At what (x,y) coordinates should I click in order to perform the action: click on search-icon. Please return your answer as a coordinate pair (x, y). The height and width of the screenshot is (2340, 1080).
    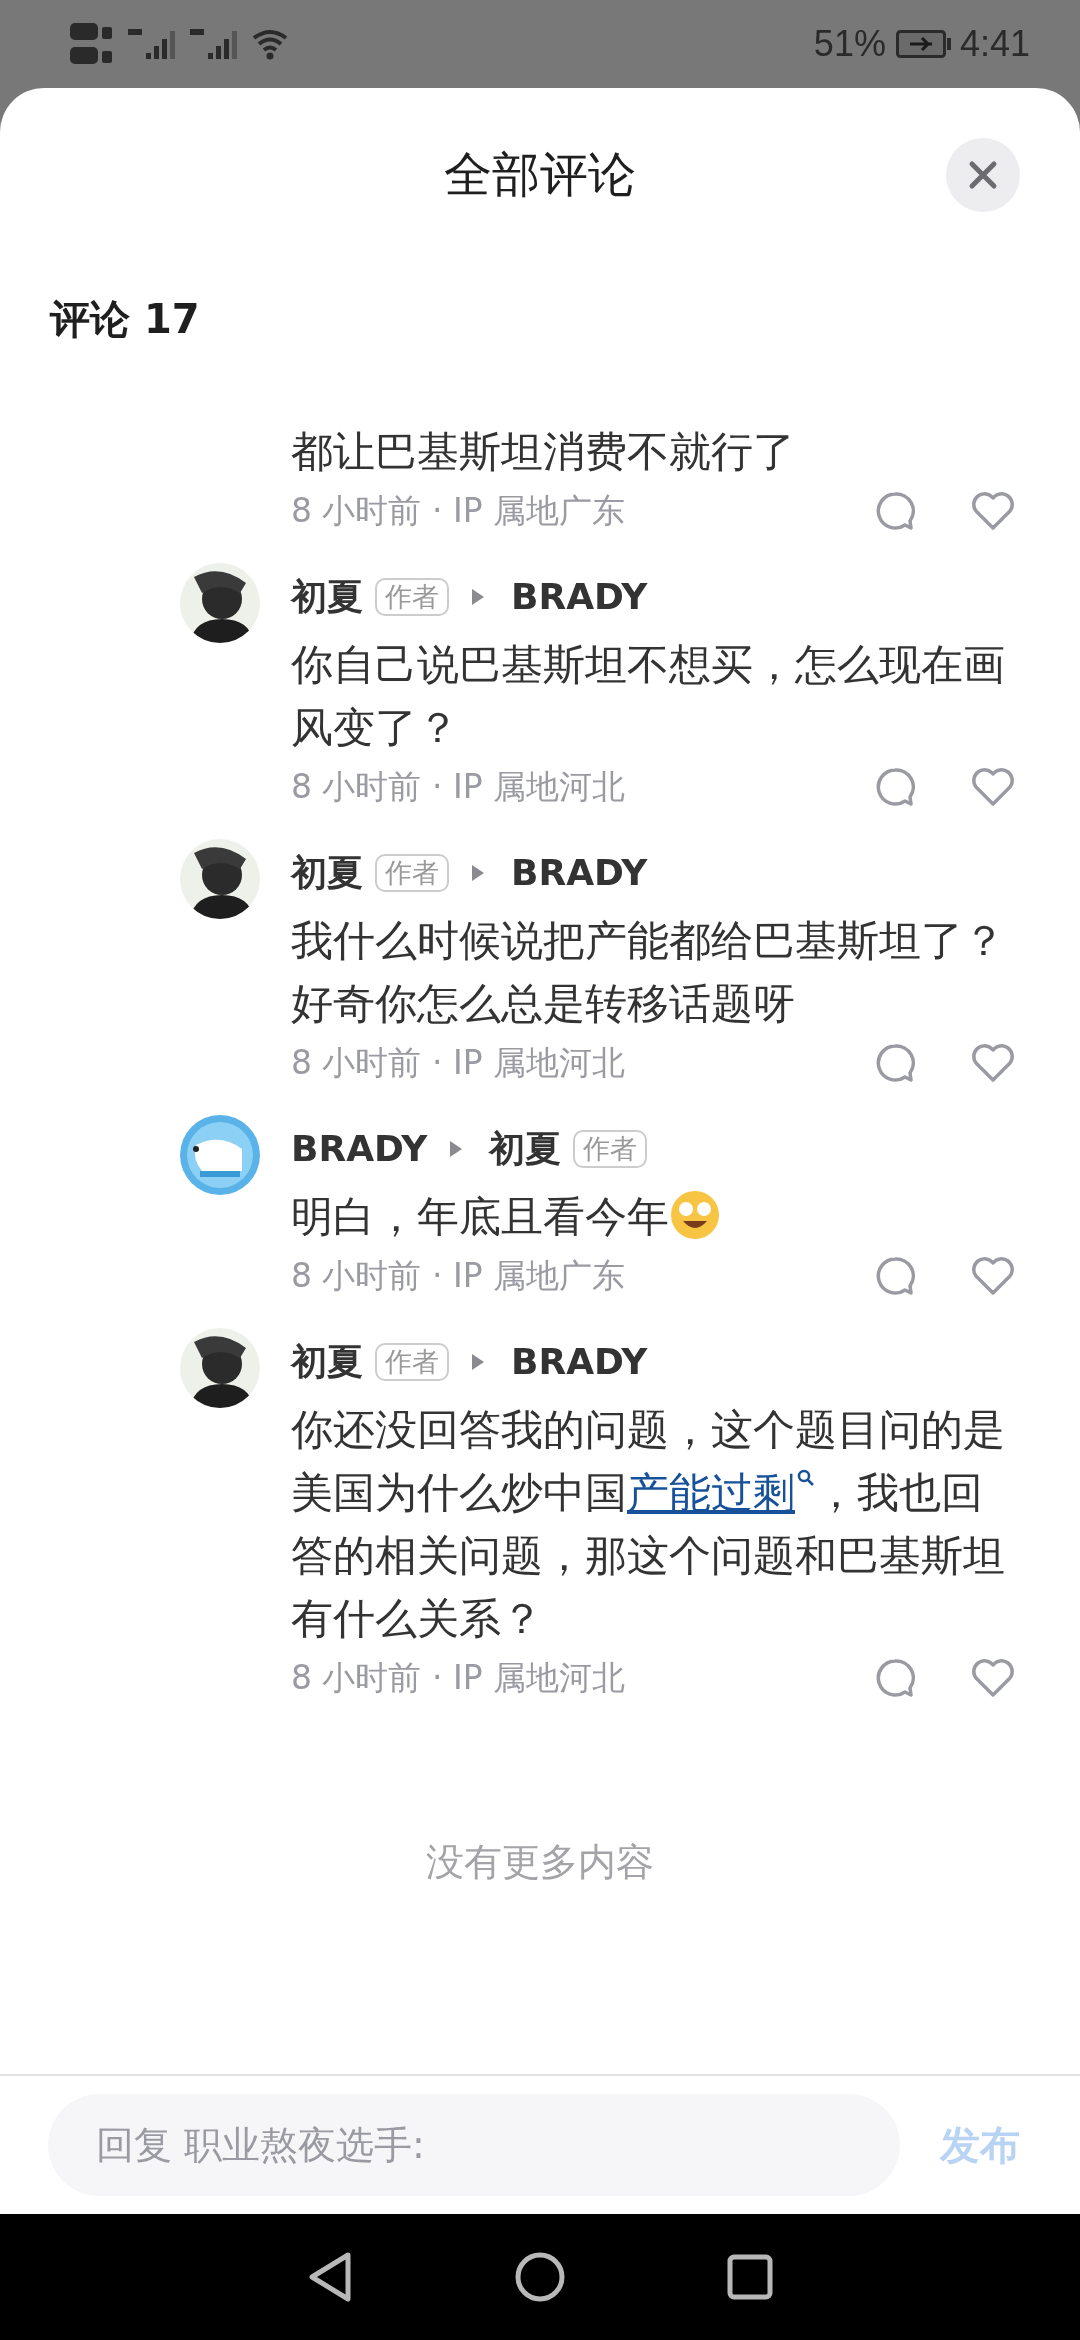
    Looking at the image, I should click on (806, 1478).